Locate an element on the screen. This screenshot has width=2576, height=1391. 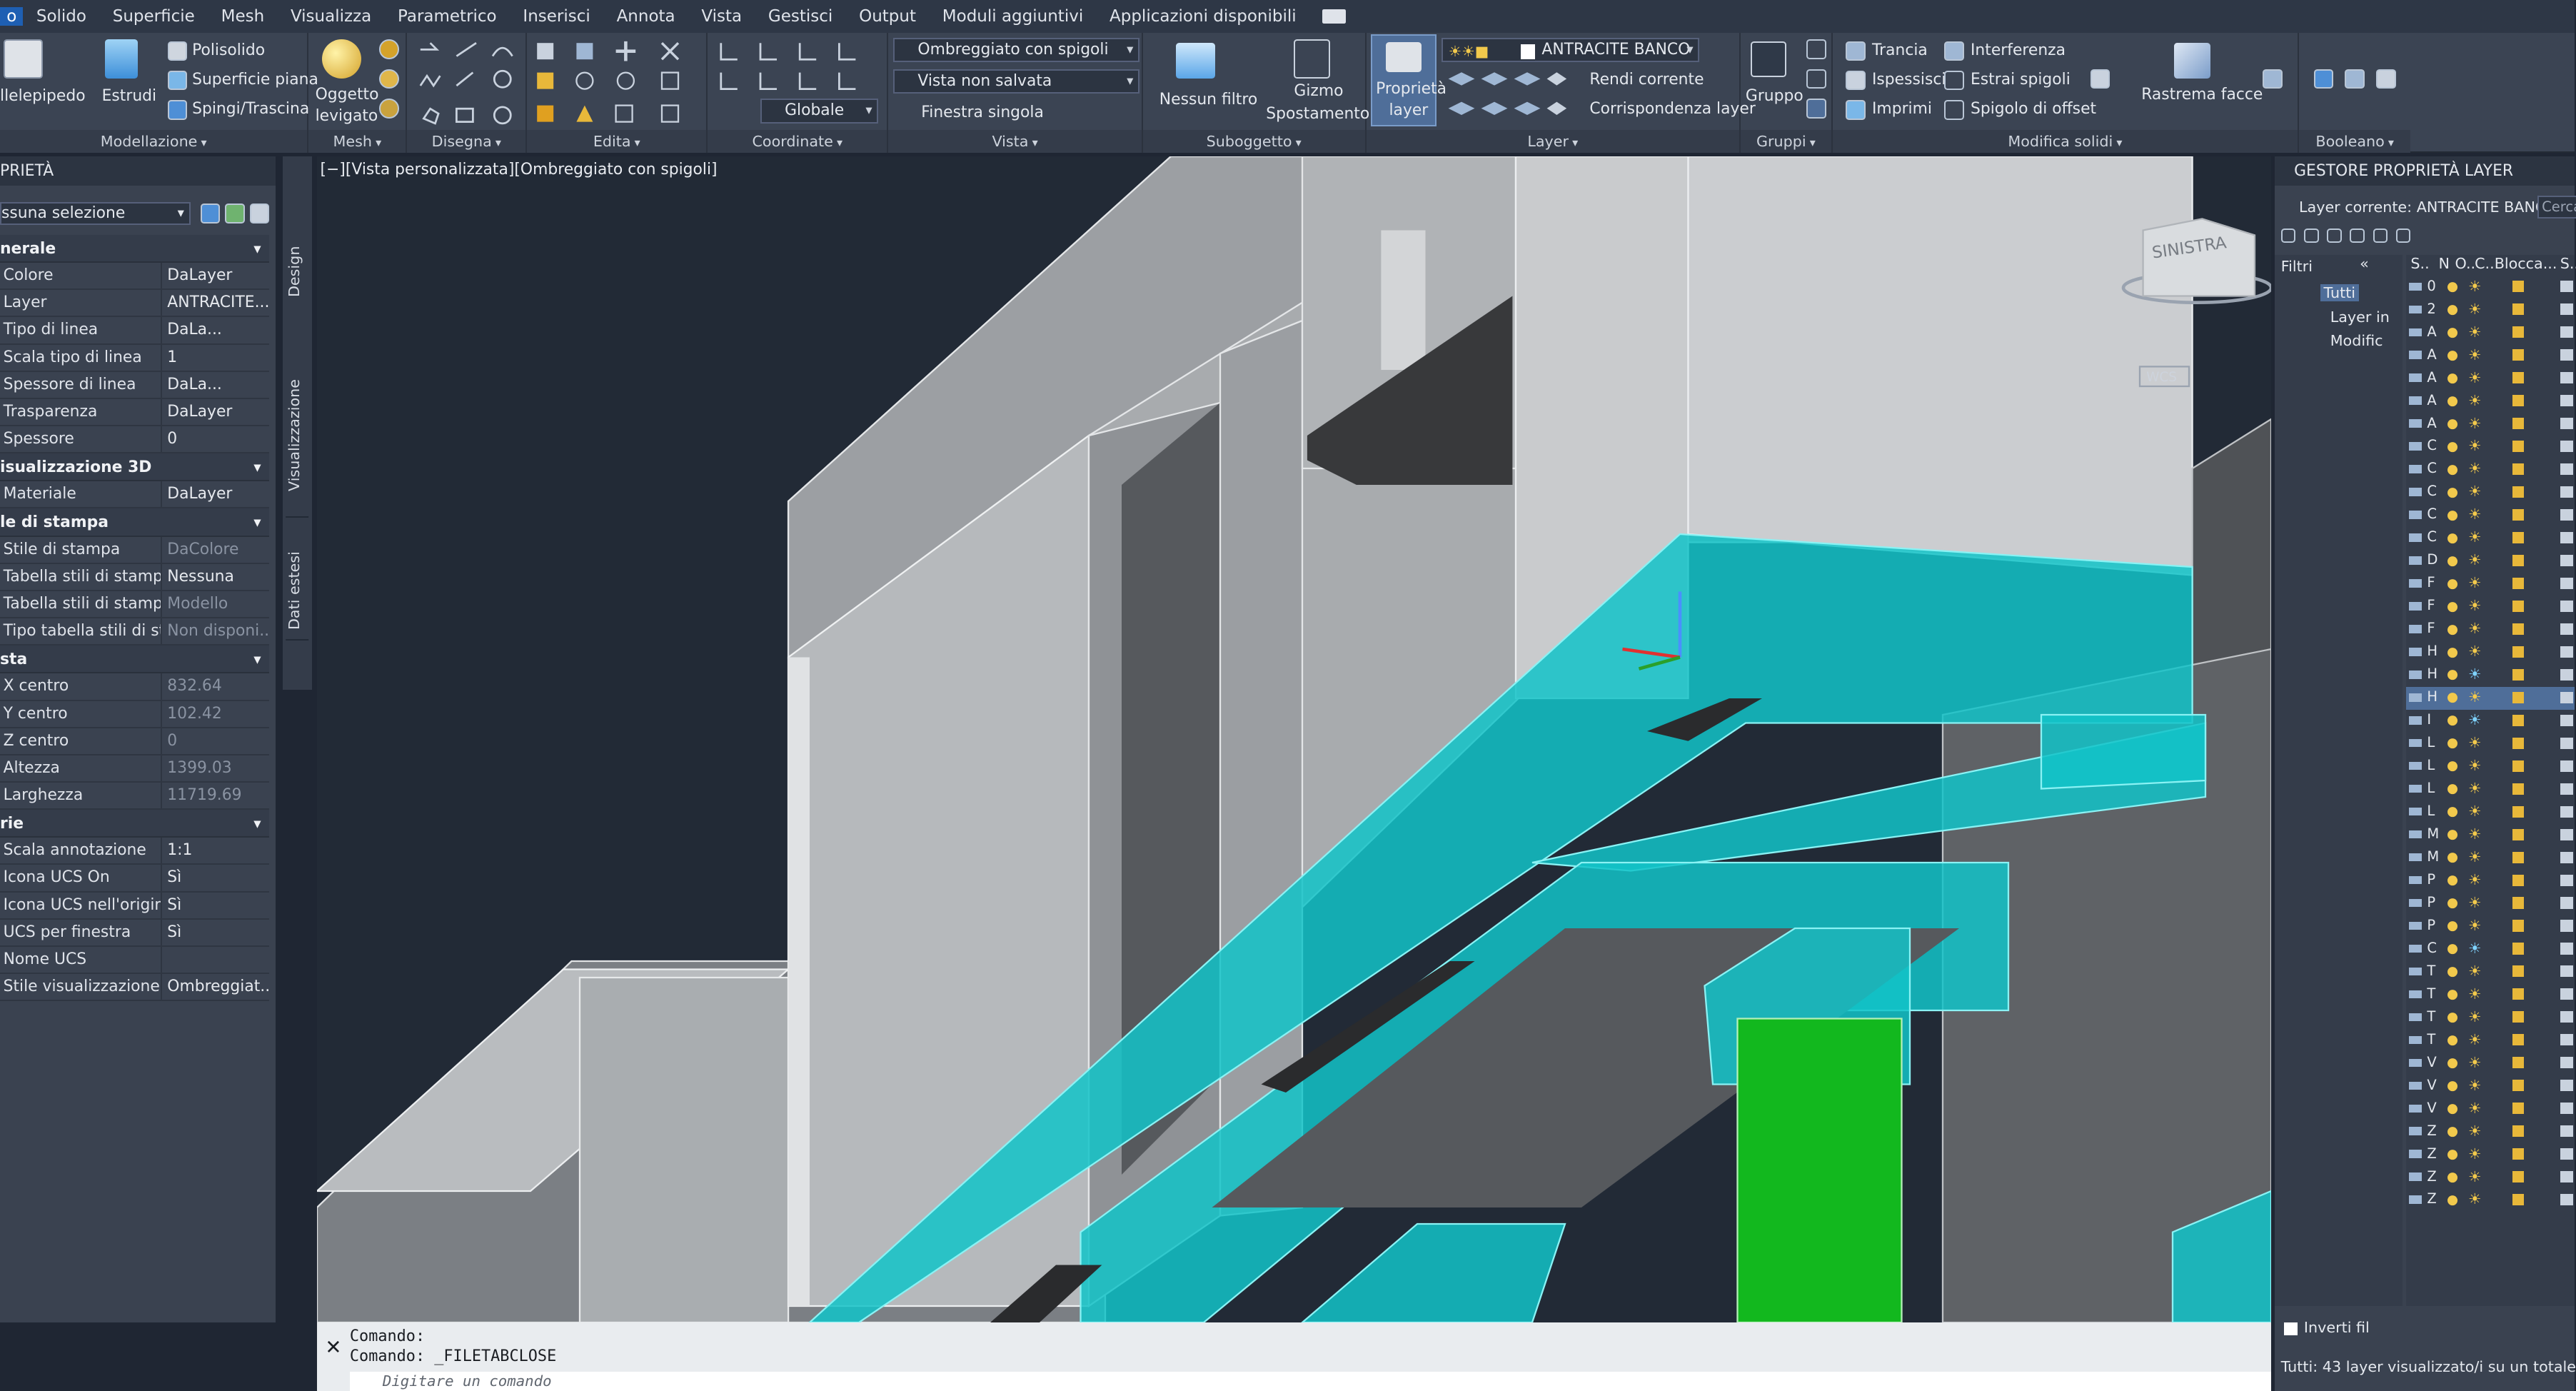
polisolido-label: Polisolido is located at coordinates (228, 50).